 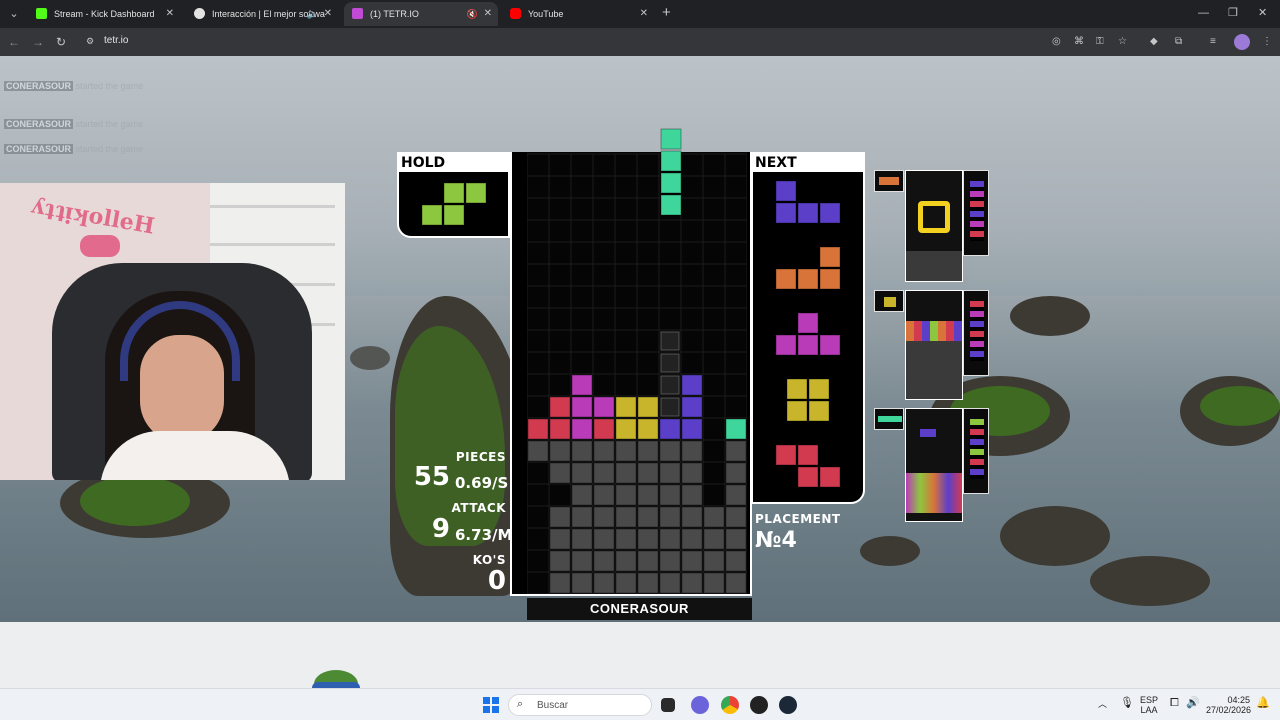 I want to click on url-text: tetr.io, so click(x=116, y=40).